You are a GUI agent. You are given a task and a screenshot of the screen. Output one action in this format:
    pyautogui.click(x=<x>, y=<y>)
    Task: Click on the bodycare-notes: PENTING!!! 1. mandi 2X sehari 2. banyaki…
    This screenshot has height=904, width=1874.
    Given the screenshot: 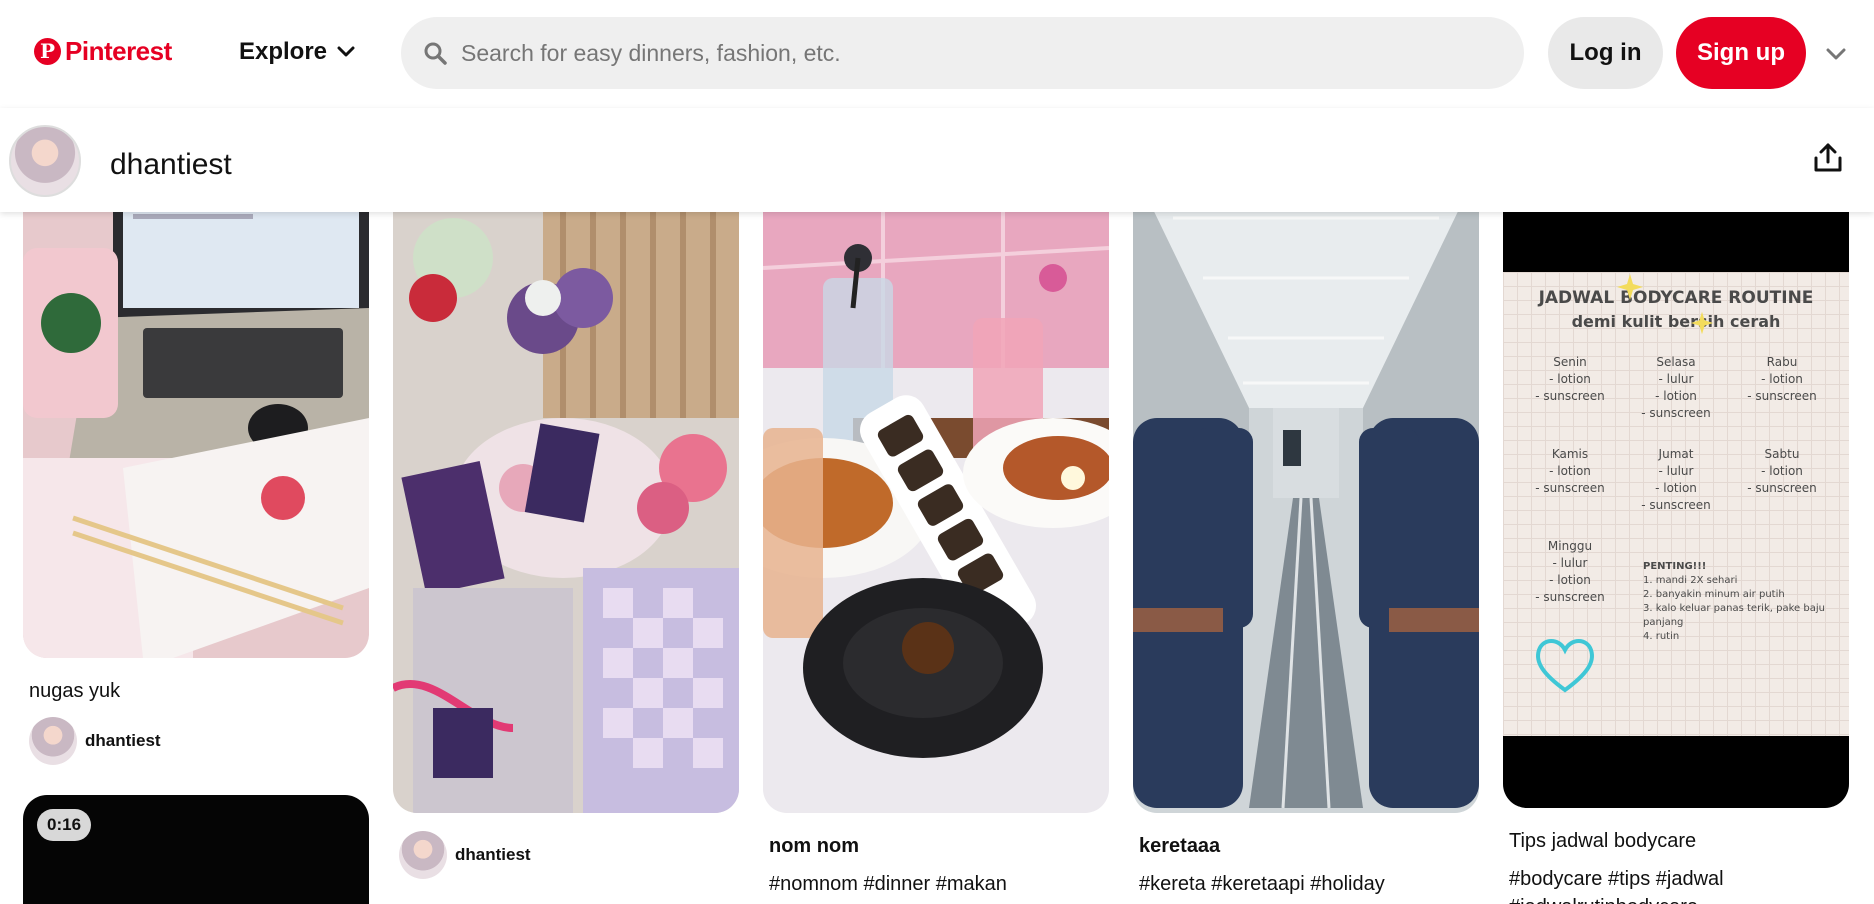 What is the action you would take?
    pyautogui.click(x=1743, y=602)
    